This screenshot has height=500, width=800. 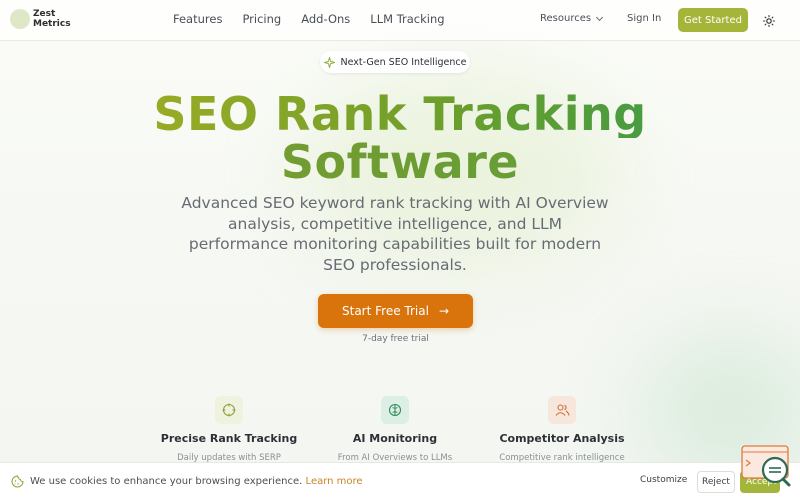 I want to click on target-icon, so click(x=229, y=410).